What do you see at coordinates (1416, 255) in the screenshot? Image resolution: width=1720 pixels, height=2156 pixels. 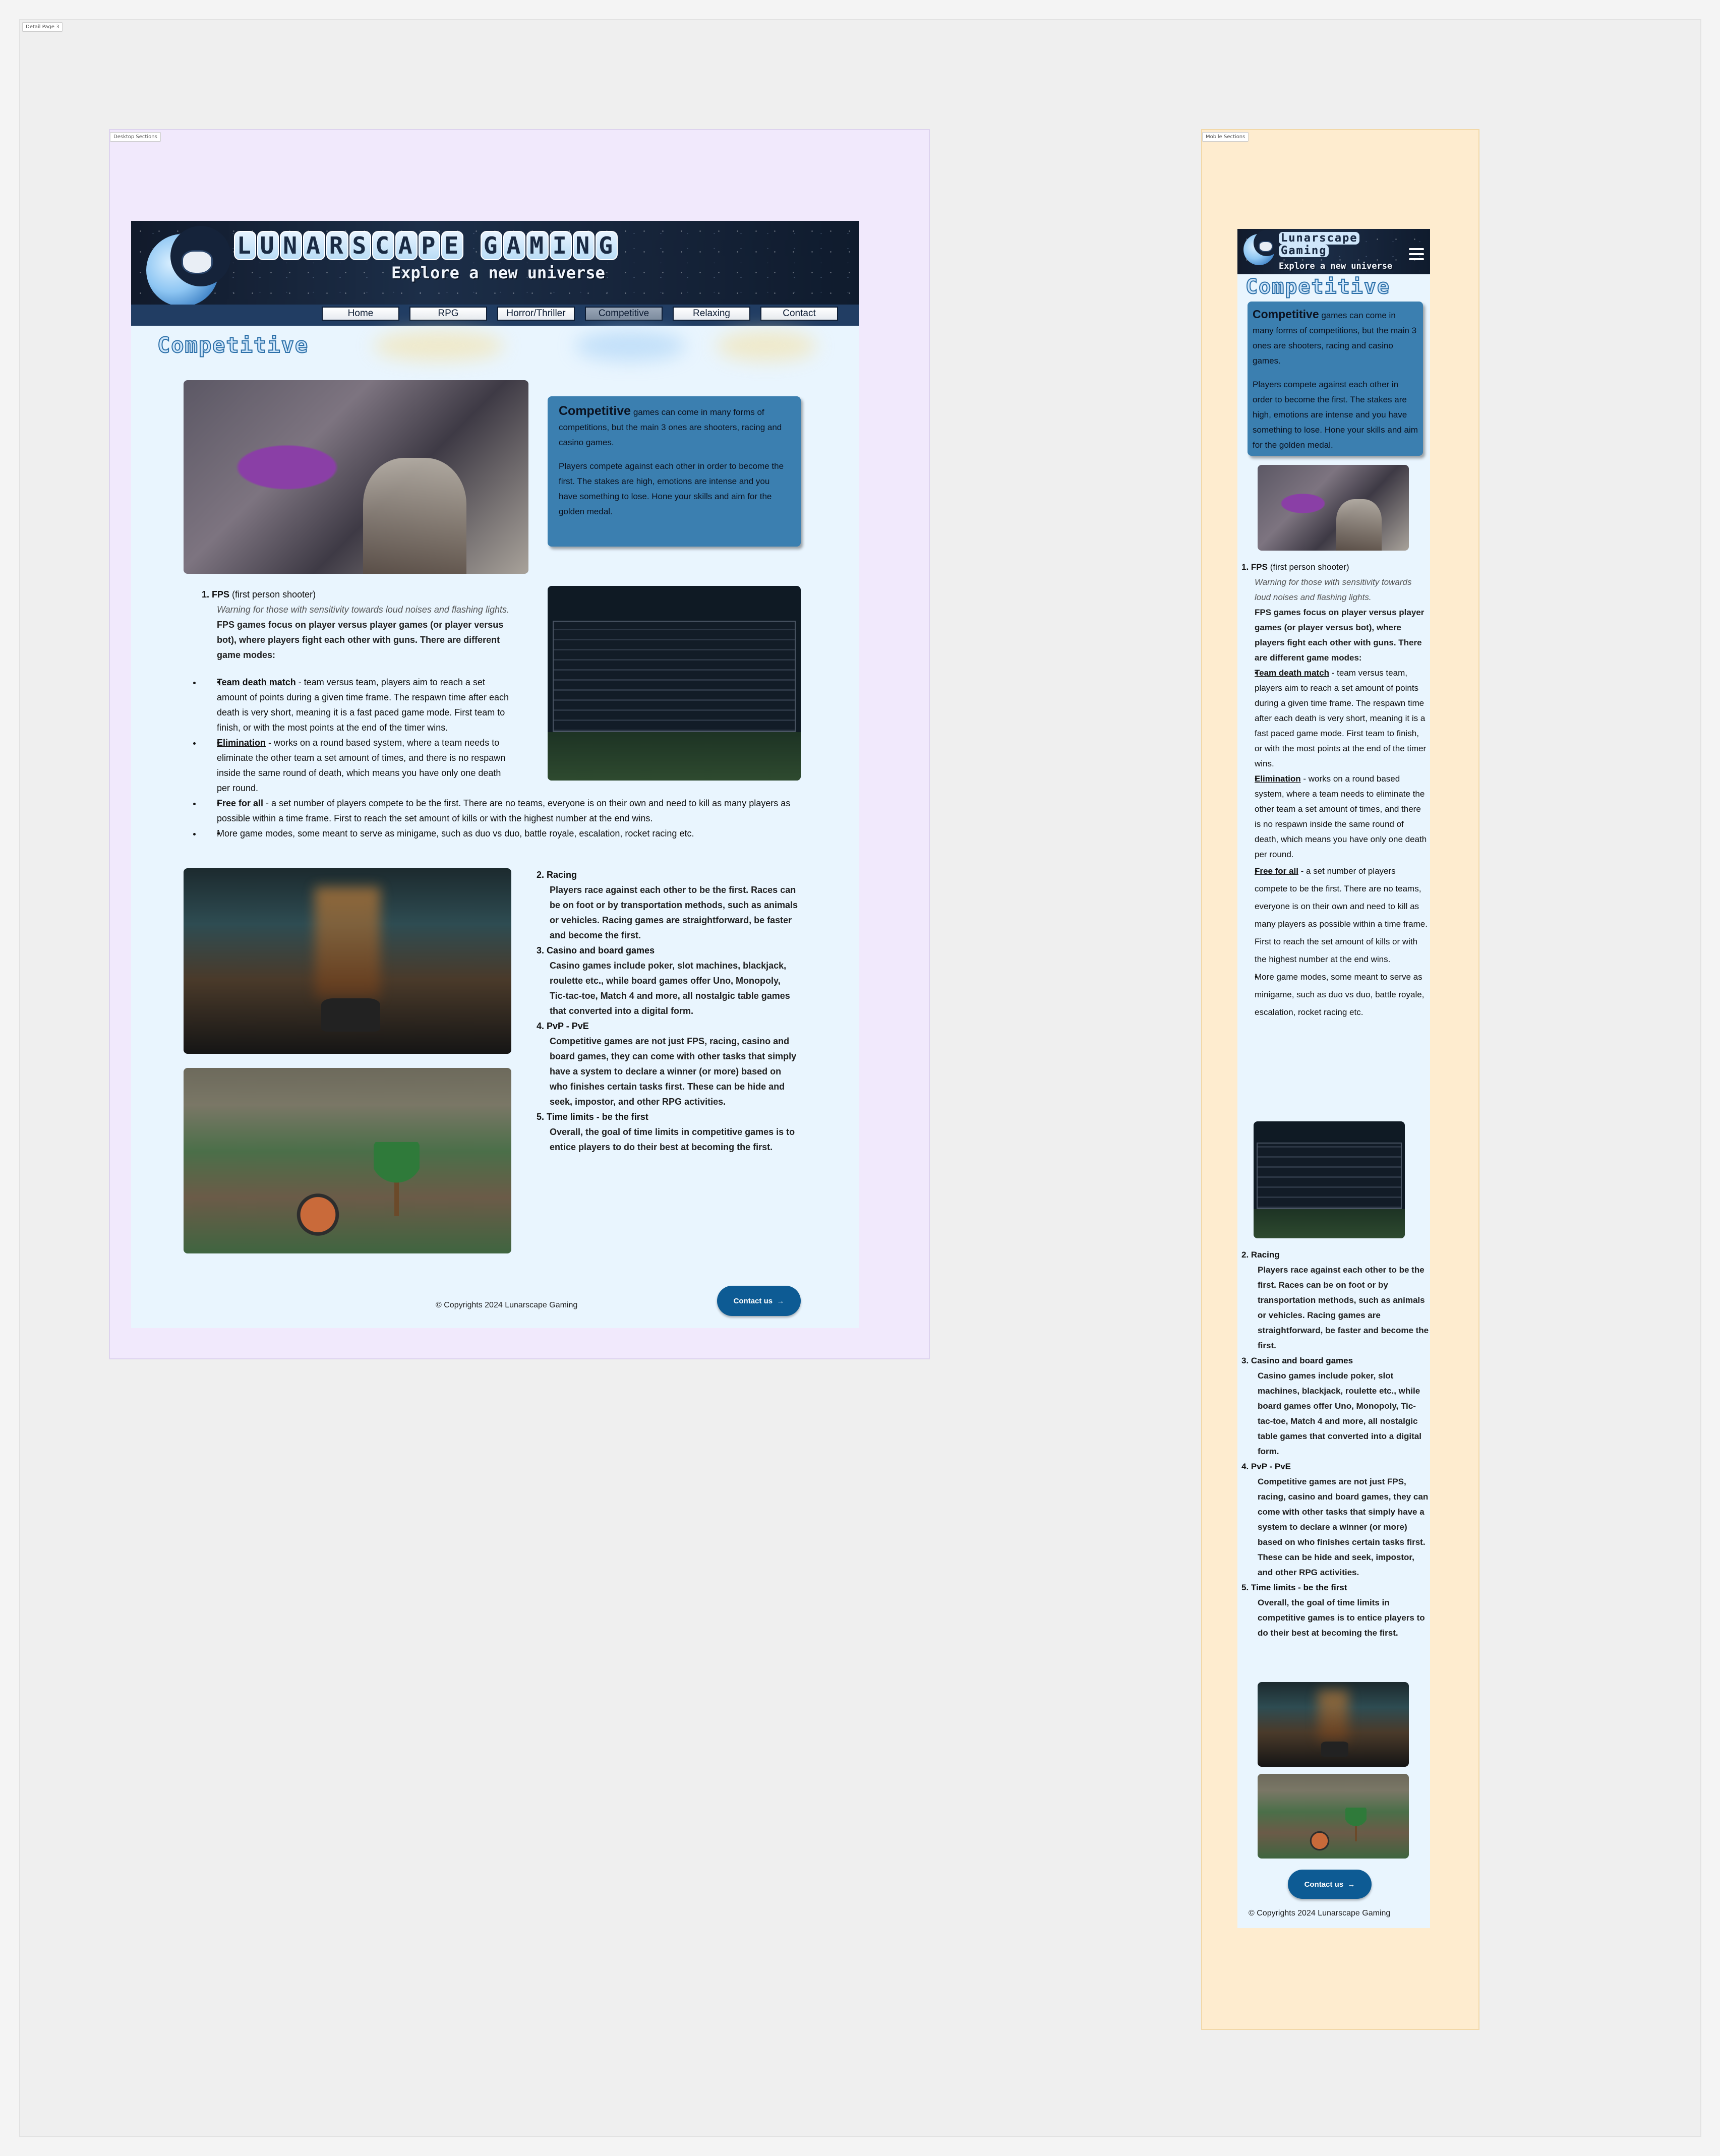 I see `hamburger-menu-icon` at bounding box center [1416, 255].